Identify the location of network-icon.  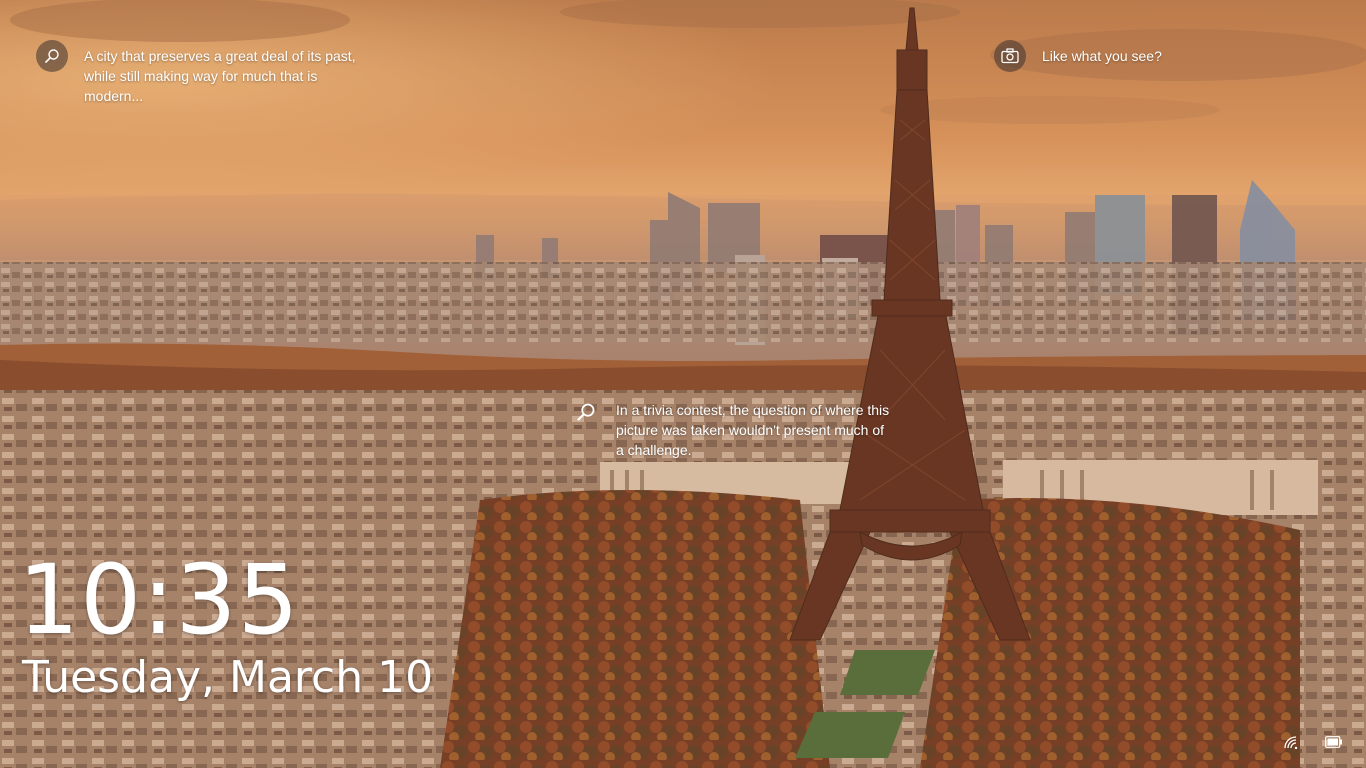
(1291, 742).